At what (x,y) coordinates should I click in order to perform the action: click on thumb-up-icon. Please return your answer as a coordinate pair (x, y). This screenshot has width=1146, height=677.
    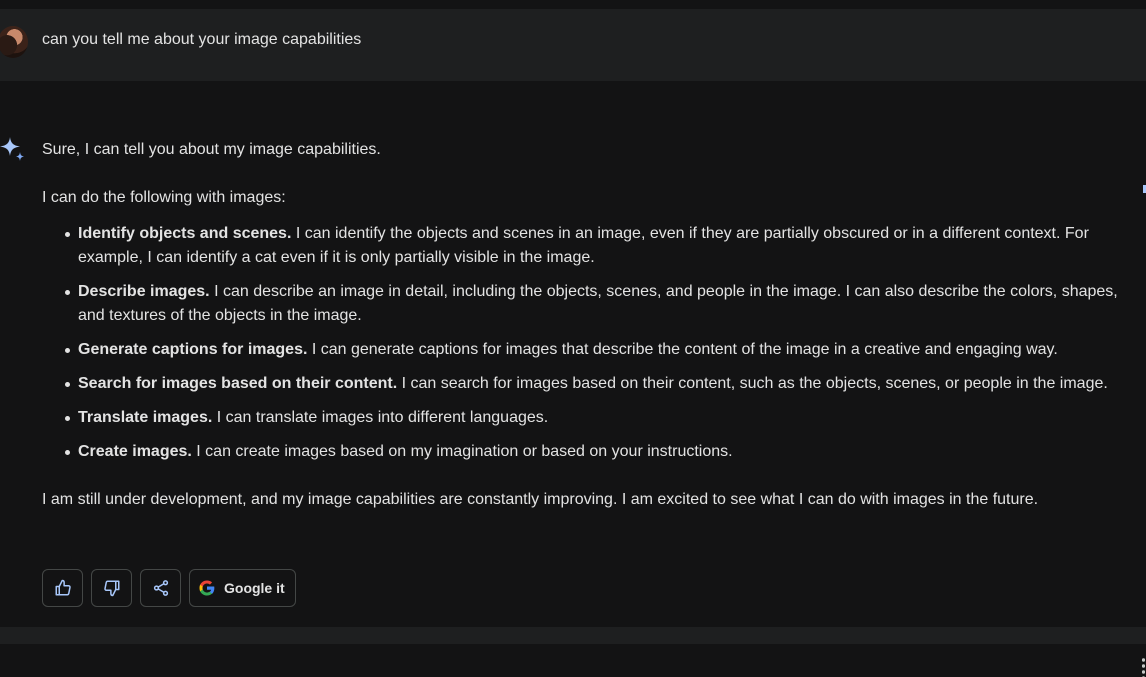
    Looking at the image, I should click on (63, 587).